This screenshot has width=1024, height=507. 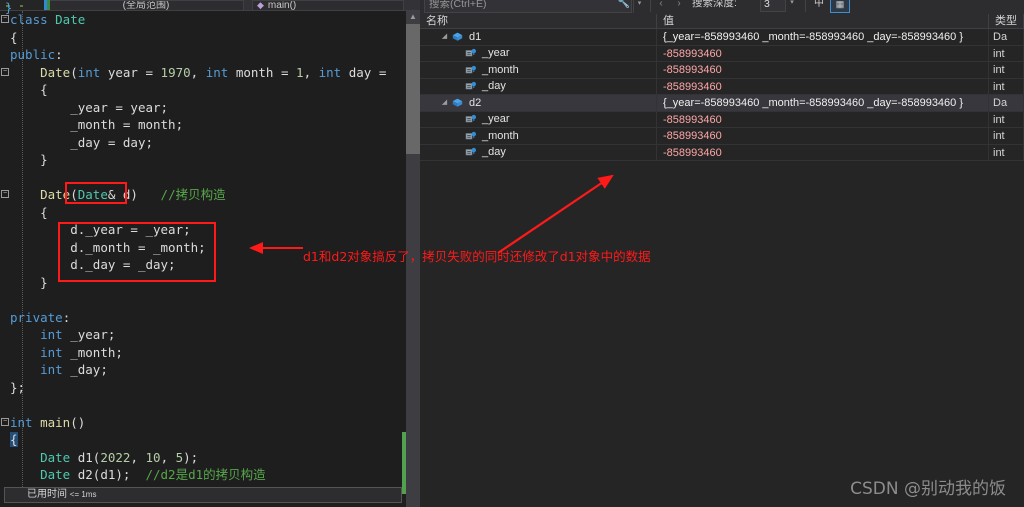 I want to click on code-line: d._year = _year;, so click(x=130, y=229).